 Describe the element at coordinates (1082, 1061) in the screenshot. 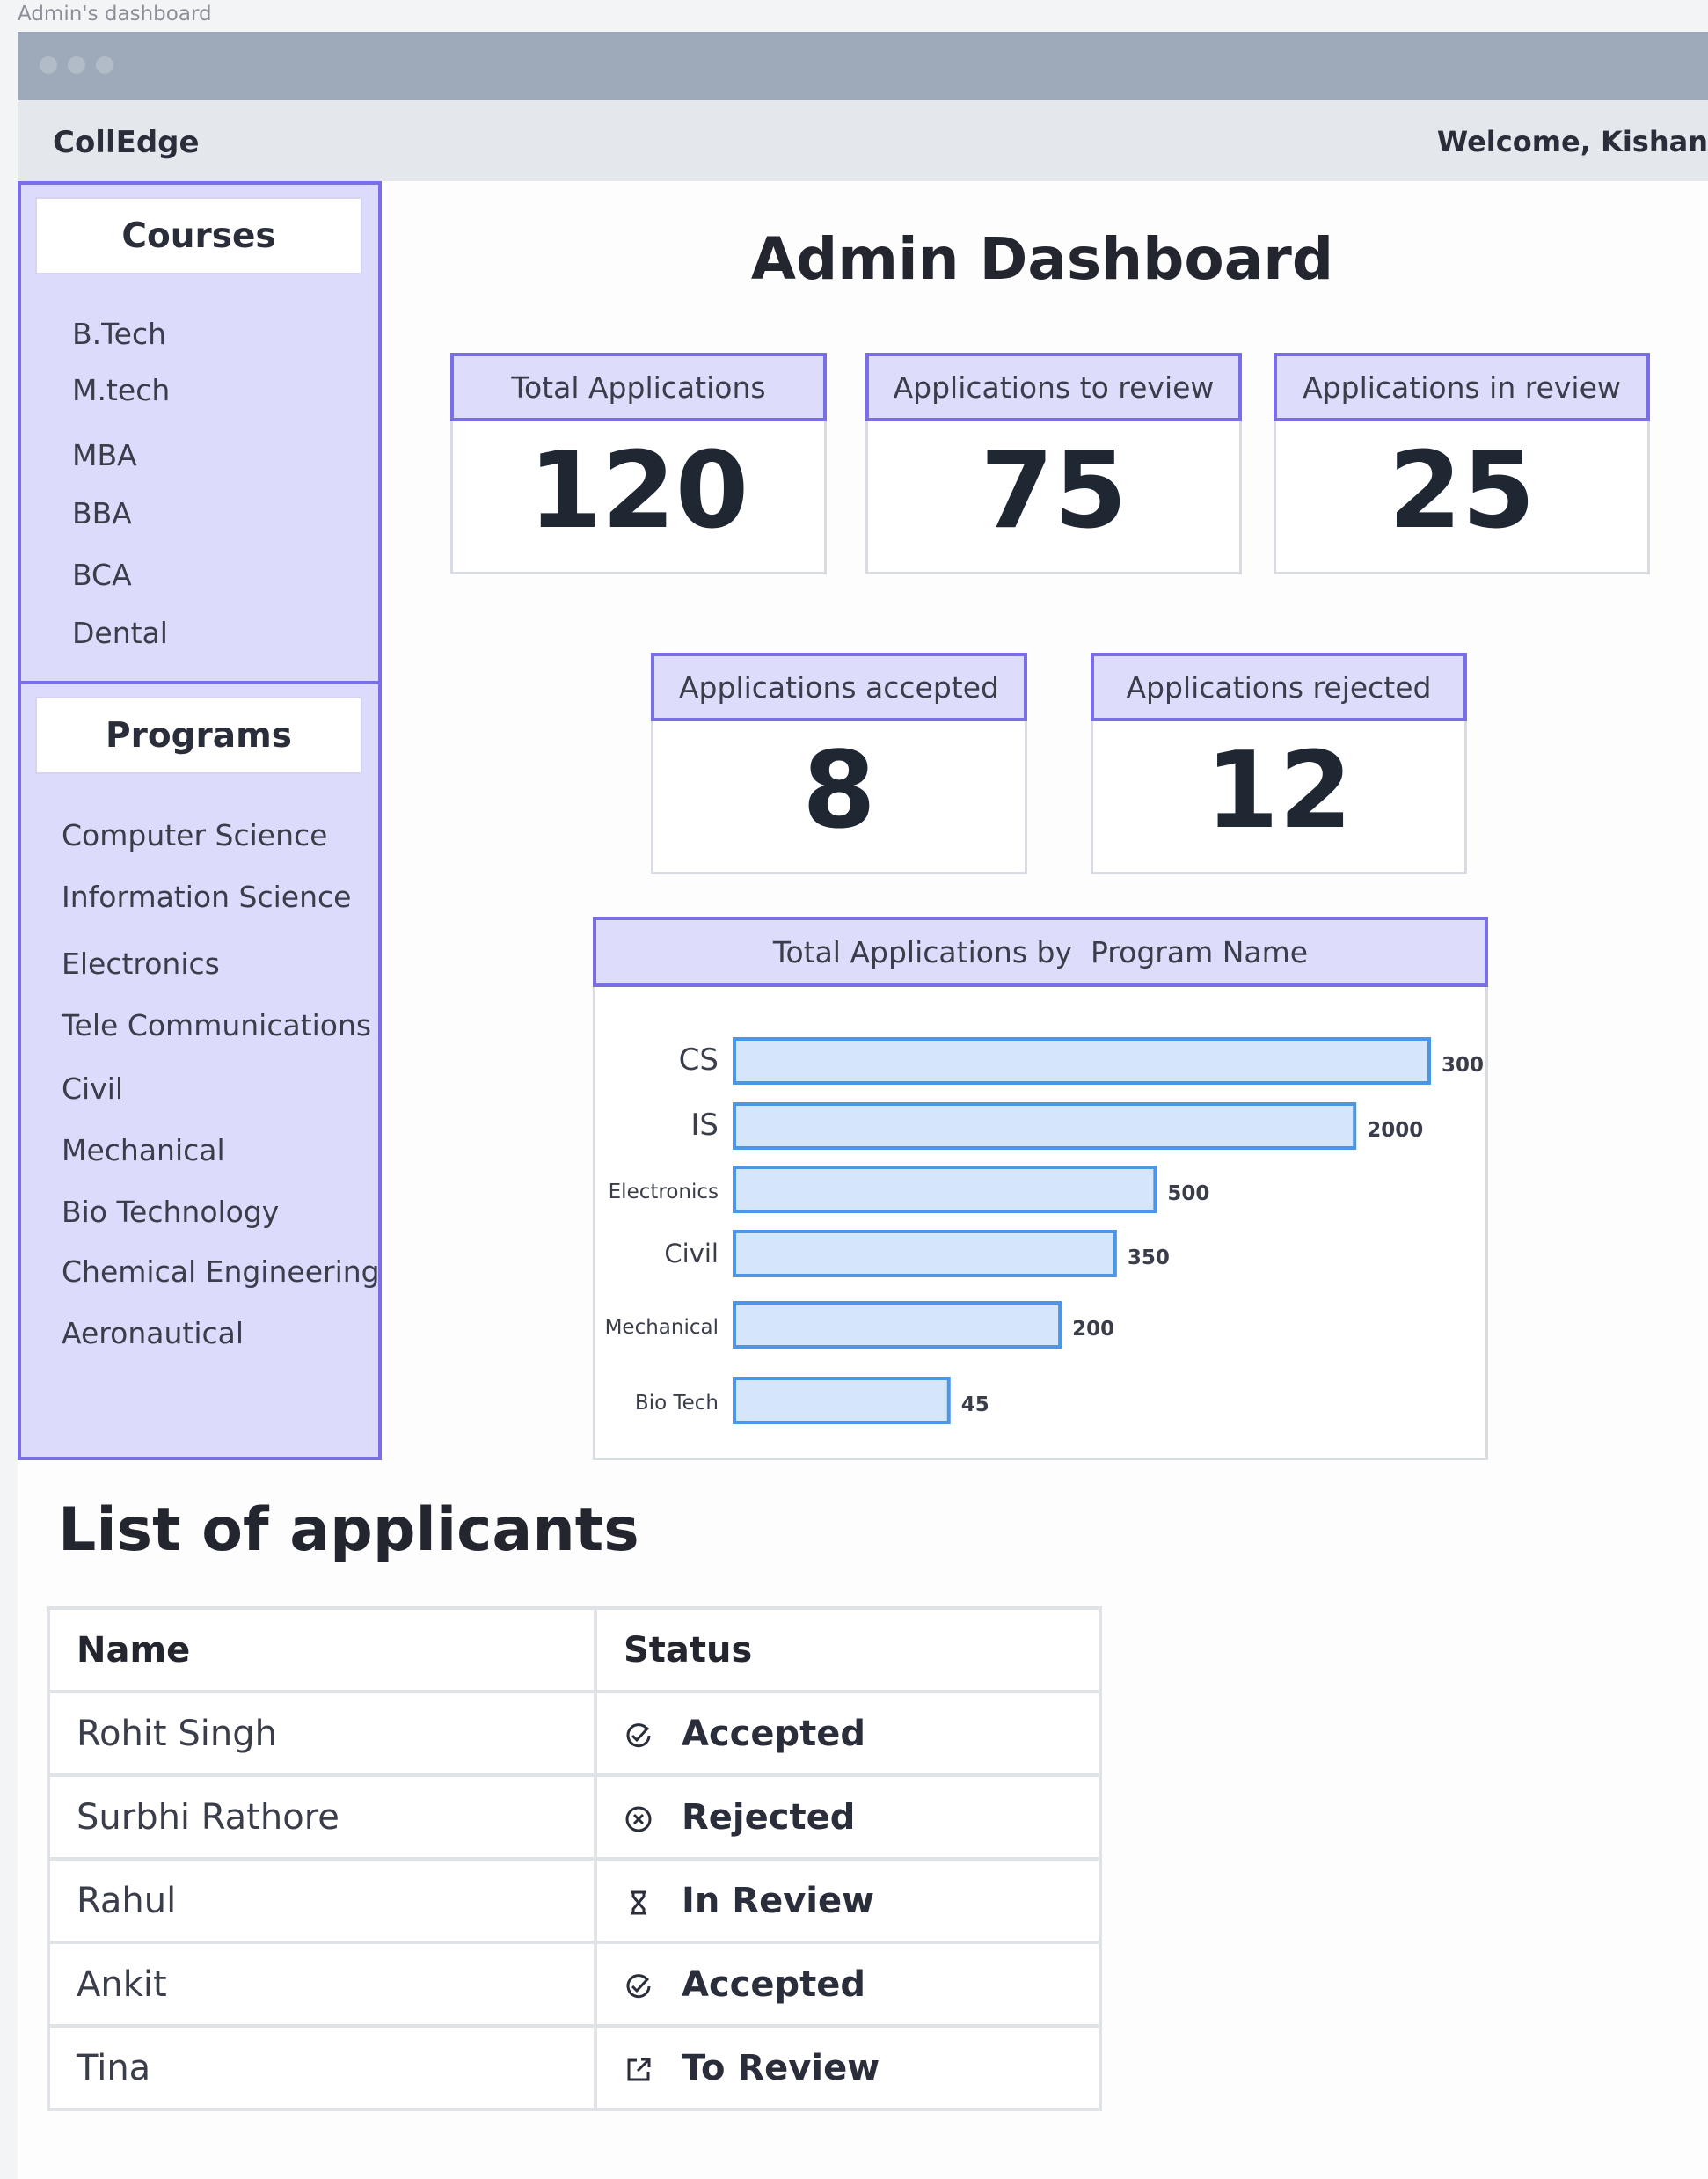

I see `bar-cs` at that location.